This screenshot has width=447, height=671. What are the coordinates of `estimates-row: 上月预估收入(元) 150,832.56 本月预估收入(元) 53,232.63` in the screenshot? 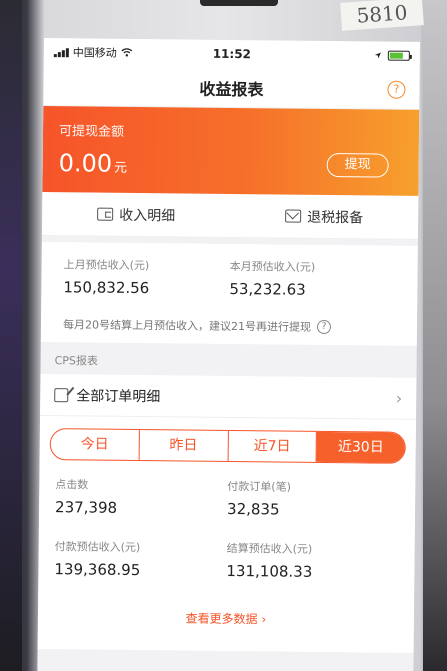 It's located at (229, 277).